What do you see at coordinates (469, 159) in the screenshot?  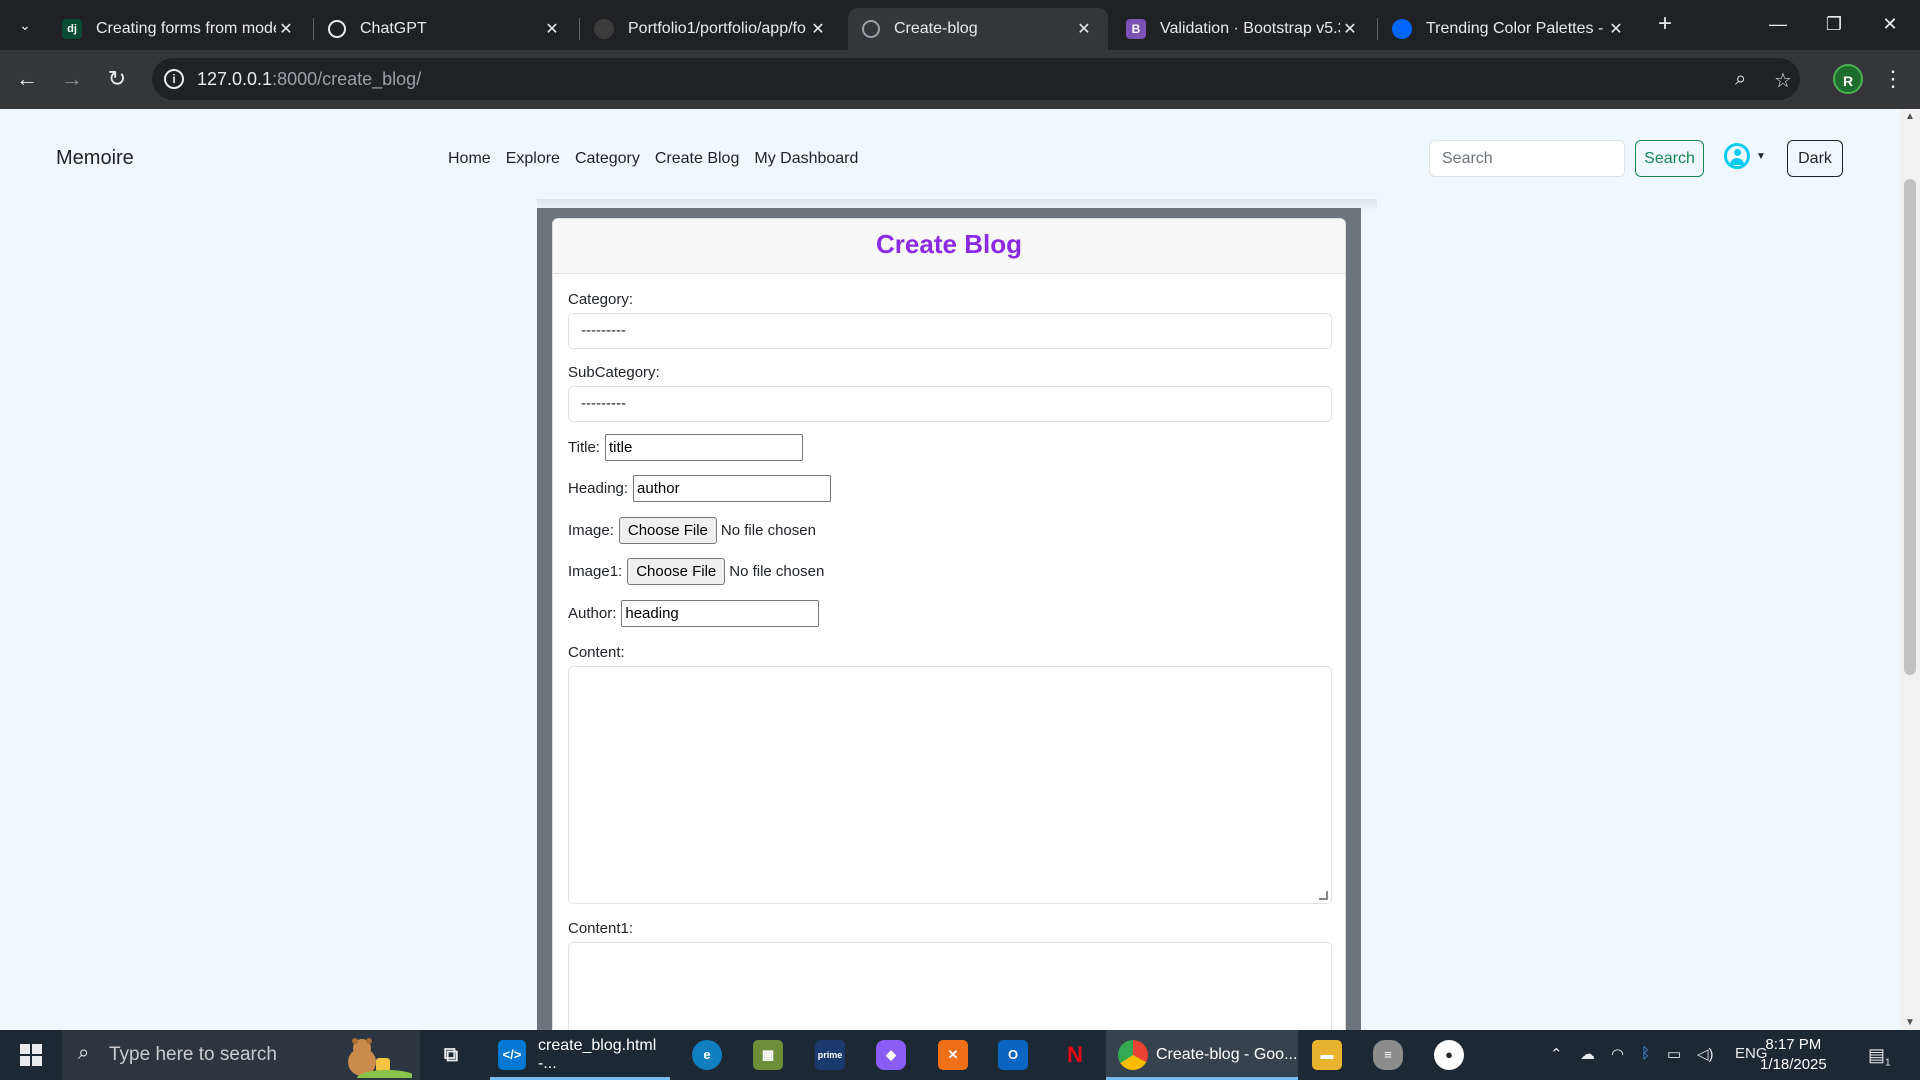 I see `nav-link-home: Home` at bounding box center [469, 159].